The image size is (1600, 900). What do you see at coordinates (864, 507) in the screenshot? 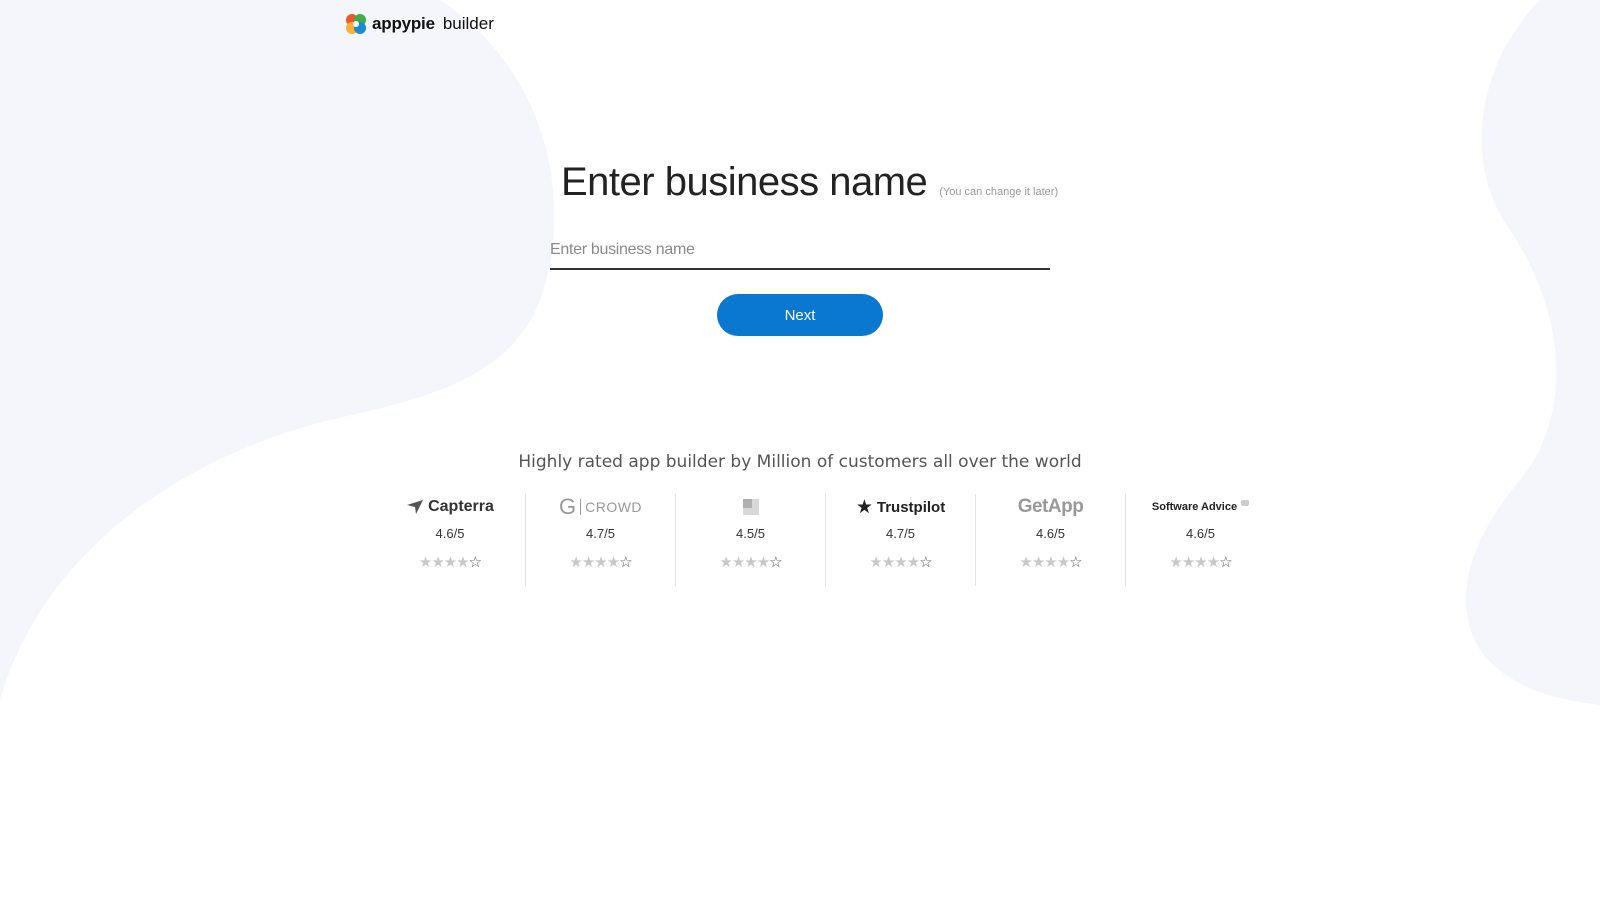
I see `trustpilot-star-icon: ★` at bounding box center [864, 507].